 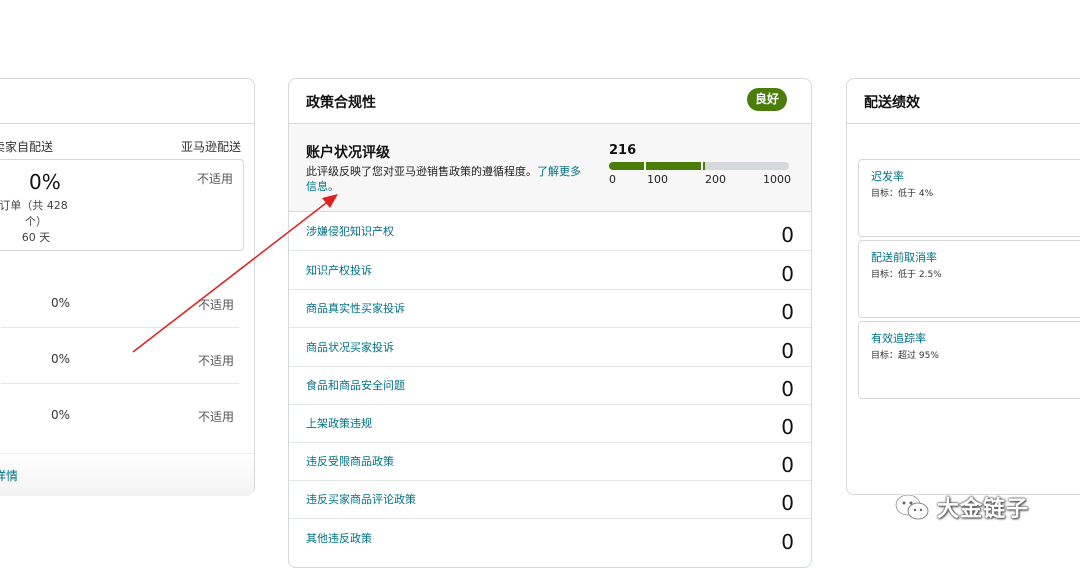 I want to click on ahr-score: 216, so click(x=623, y=150).